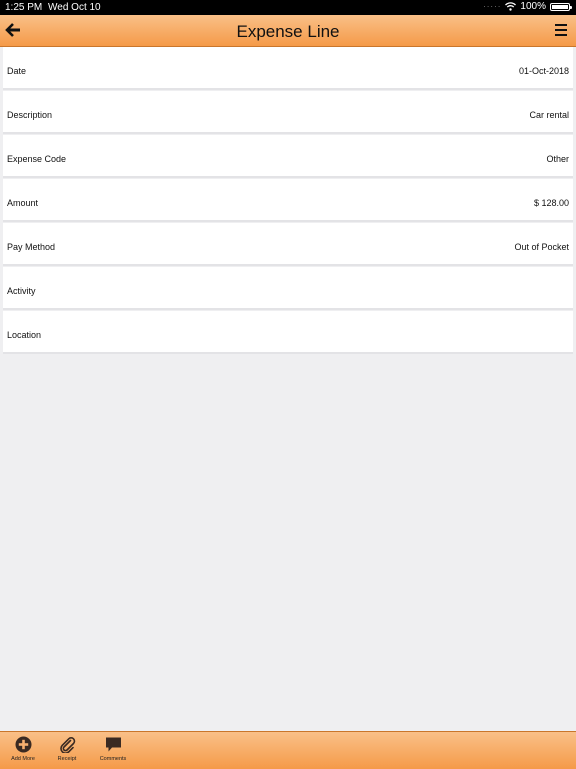  I want to click on wifi-icon, so click(511, 6).